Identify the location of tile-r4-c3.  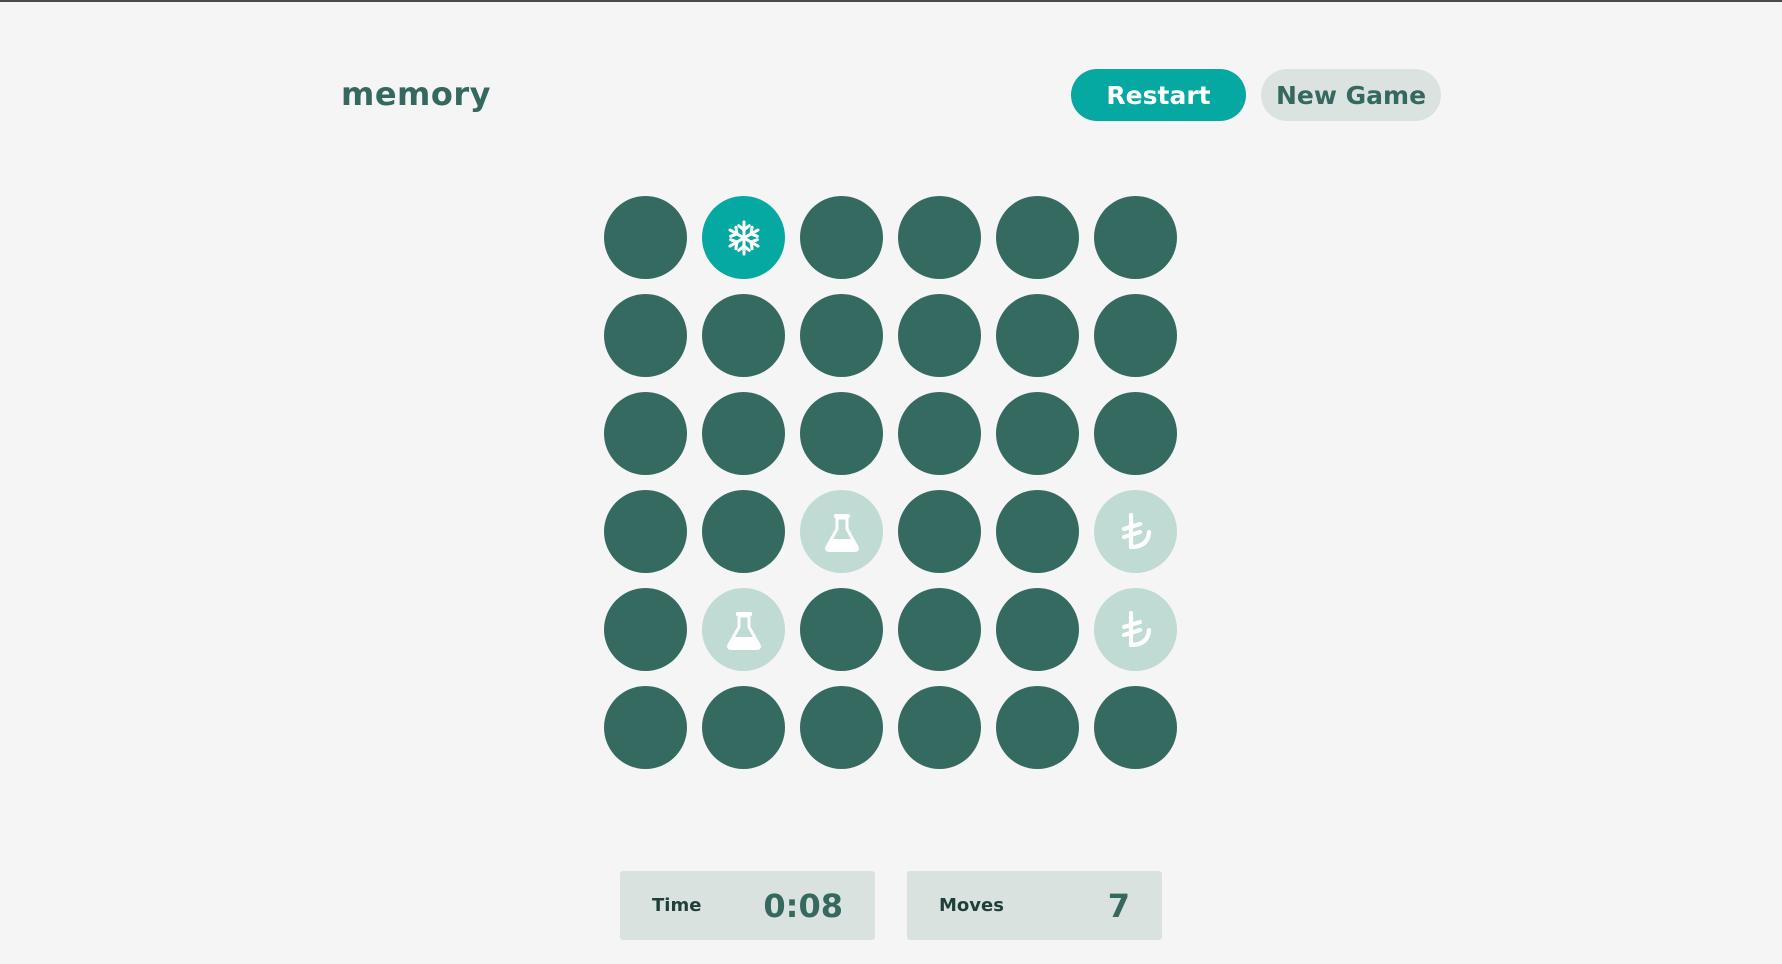
(841, 531).